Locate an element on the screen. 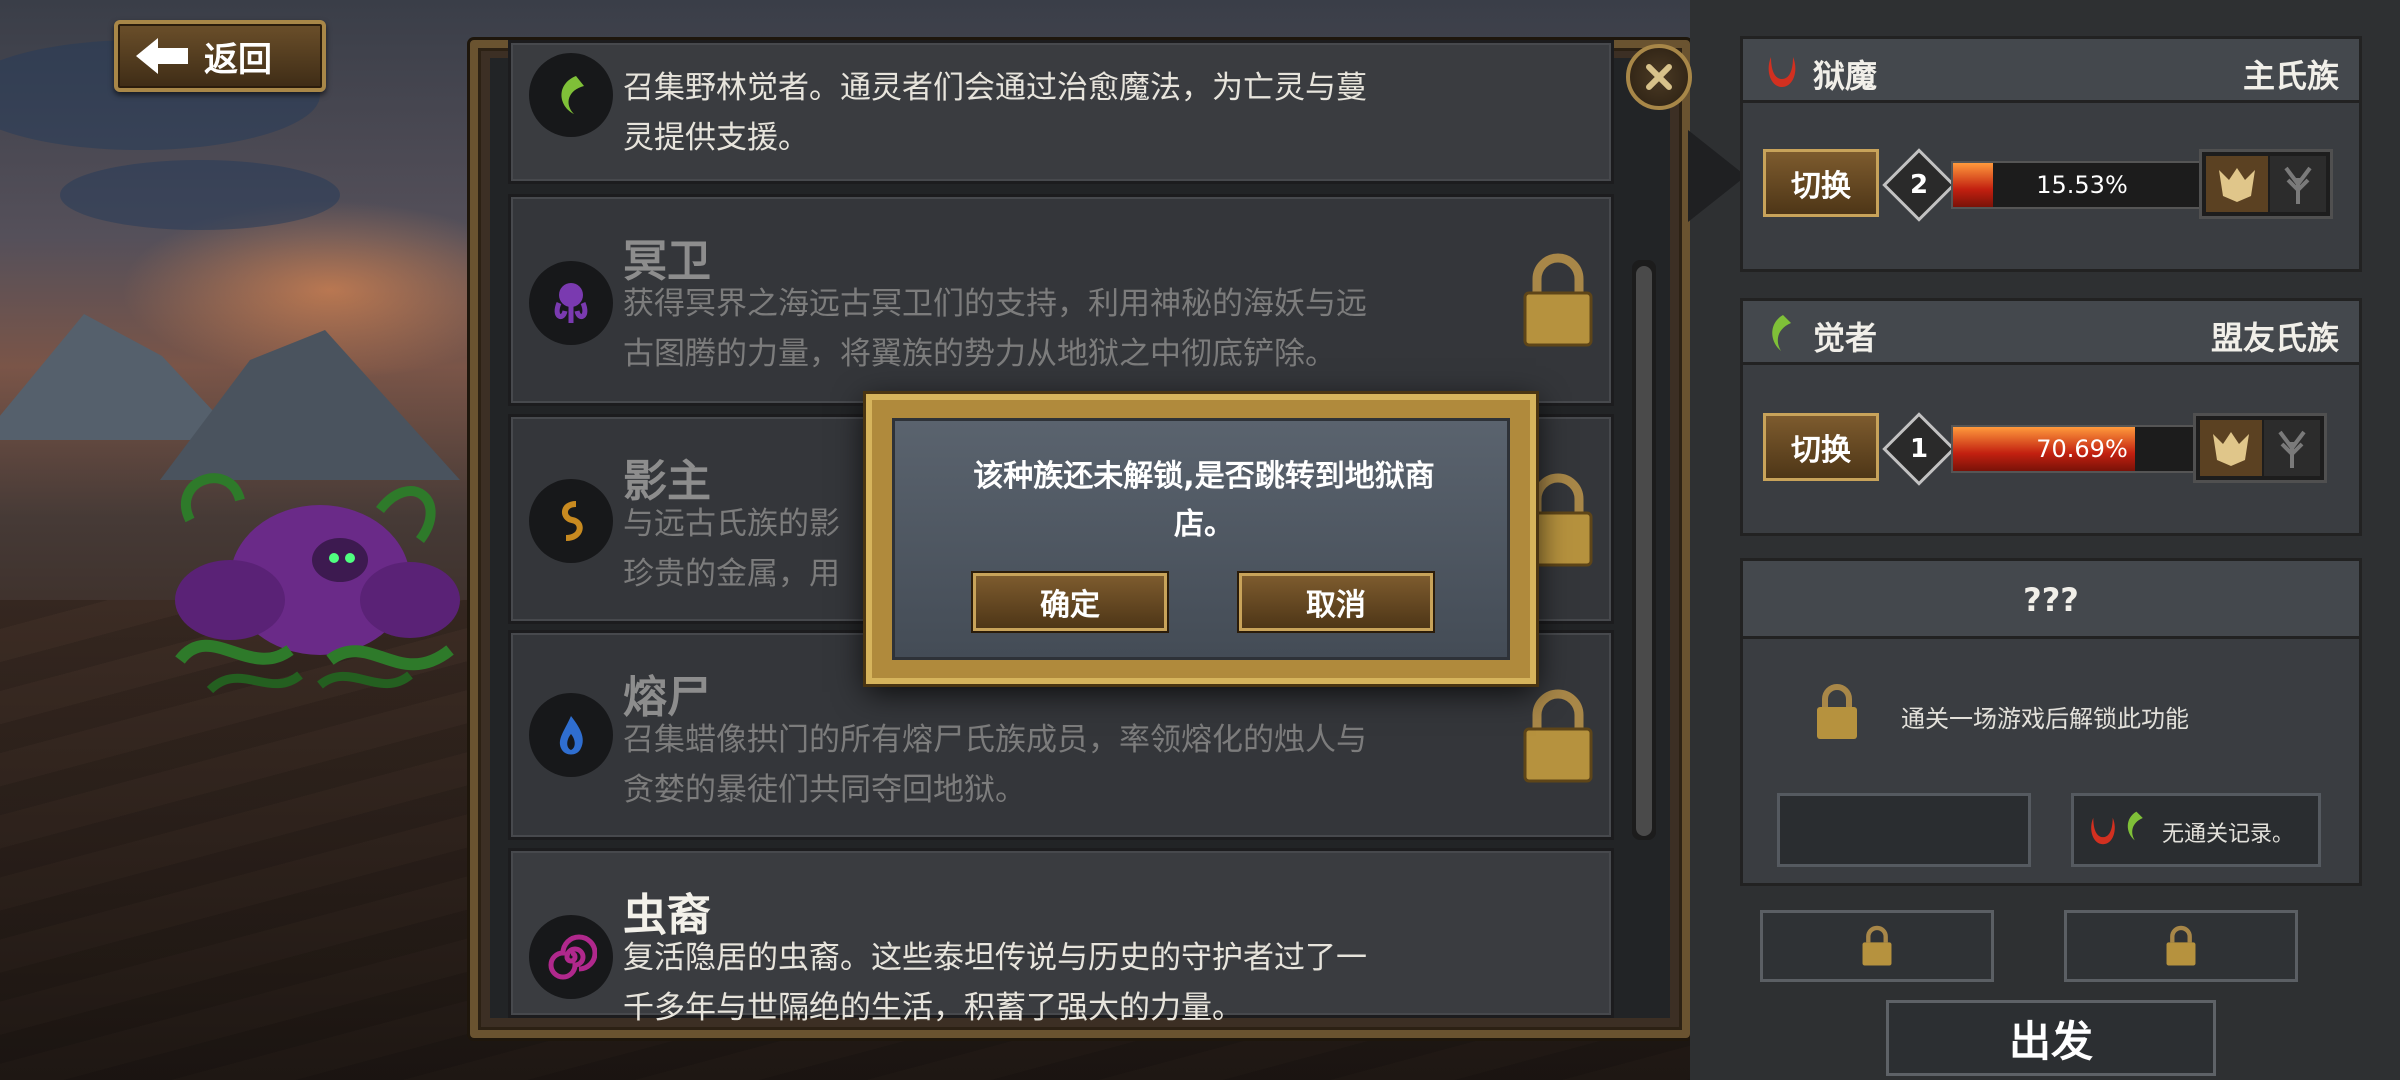 This screenshot has width=2400, height=1080. third-clan-box: ??? 通关一场游戏后解锁此功能 无通关记录。 is located at coordinates (2051, 722).